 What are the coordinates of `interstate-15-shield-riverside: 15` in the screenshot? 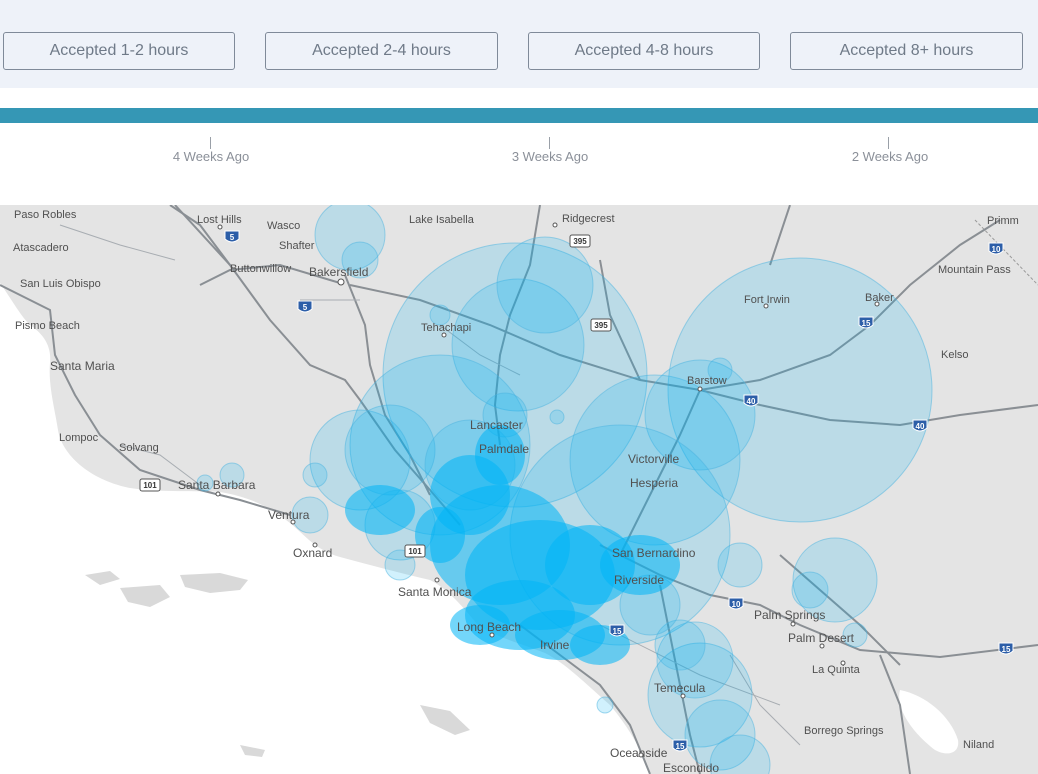 It's located at (617, 630).